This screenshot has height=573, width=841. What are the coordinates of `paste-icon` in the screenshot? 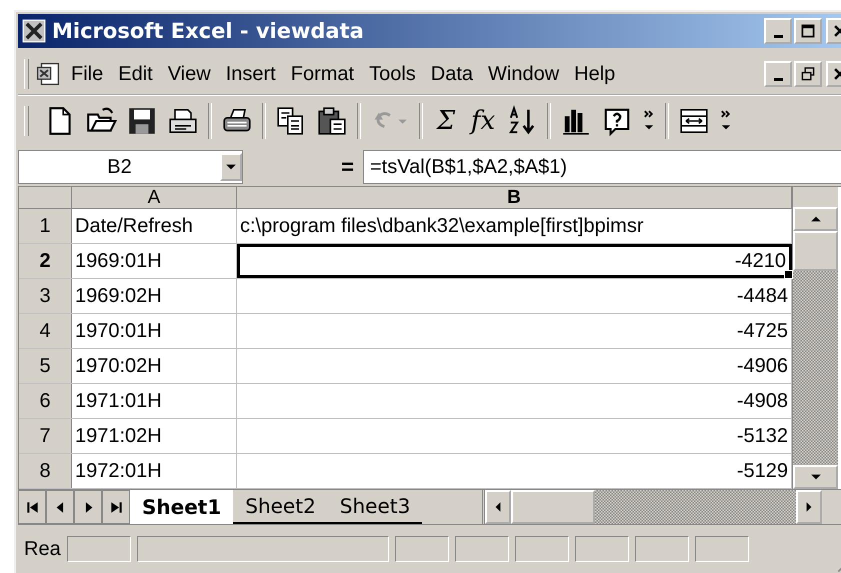 It's located at (332, 121).